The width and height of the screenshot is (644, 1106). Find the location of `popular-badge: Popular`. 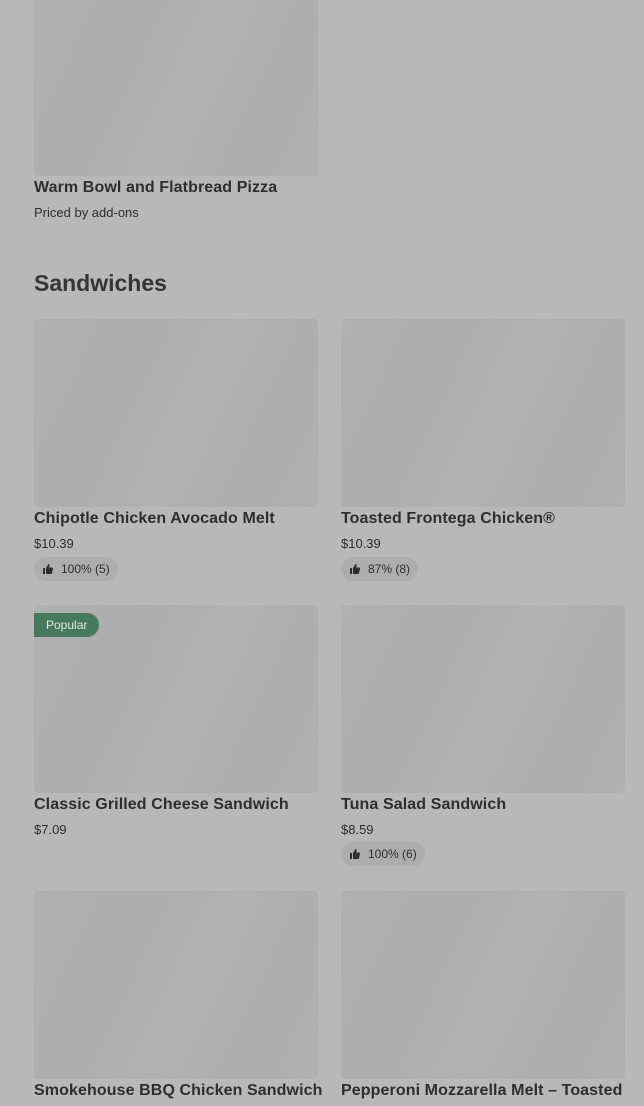

popular-badge: Popular is located at coordinates (67, 625).